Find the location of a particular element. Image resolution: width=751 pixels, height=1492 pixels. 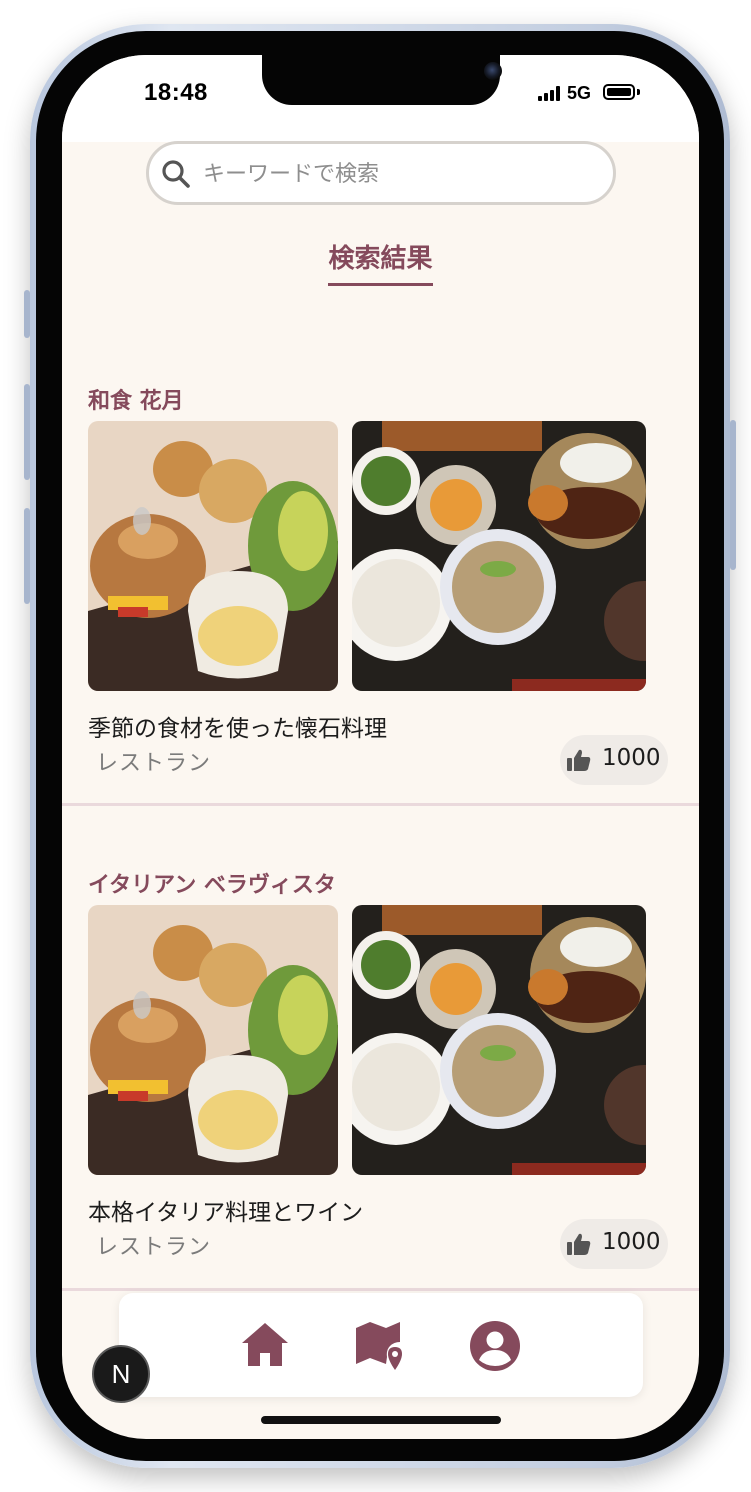

page-title: 検索結果 is located at coordinates (380, 262).